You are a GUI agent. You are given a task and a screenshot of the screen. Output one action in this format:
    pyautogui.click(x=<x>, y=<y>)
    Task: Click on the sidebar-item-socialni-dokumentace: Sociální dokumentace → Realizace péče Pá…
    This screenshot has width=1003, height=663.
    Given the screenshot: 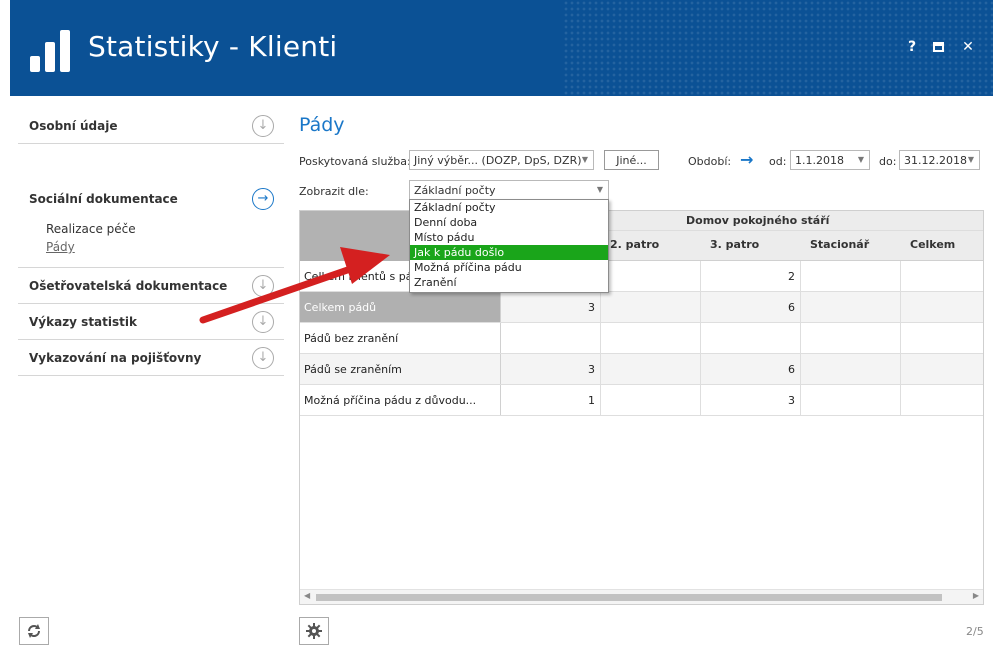 What is the action you would take?
    pyautogui.click(x=151, y=206)
    